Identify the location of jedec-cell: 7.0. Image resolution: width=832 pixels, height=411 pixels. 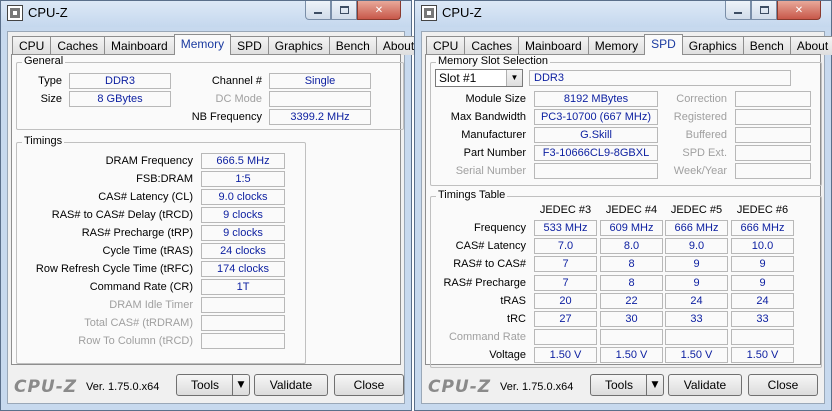
(565, 246).